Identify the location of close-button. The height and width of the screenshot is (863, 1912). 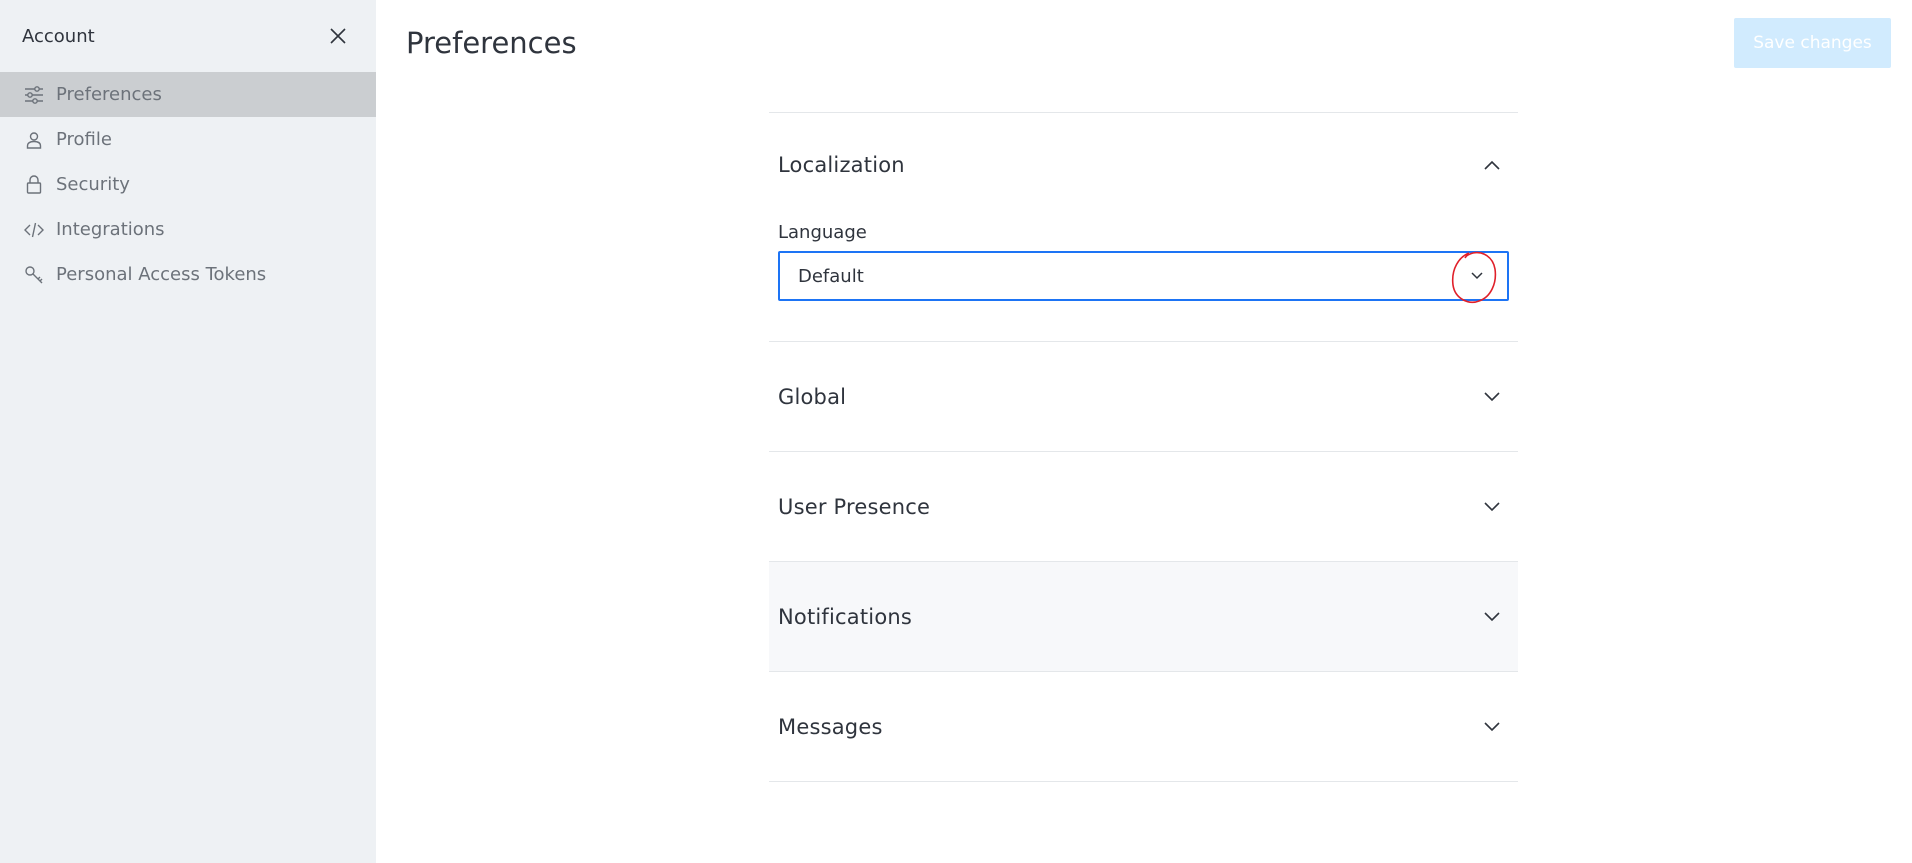
(338, 36).